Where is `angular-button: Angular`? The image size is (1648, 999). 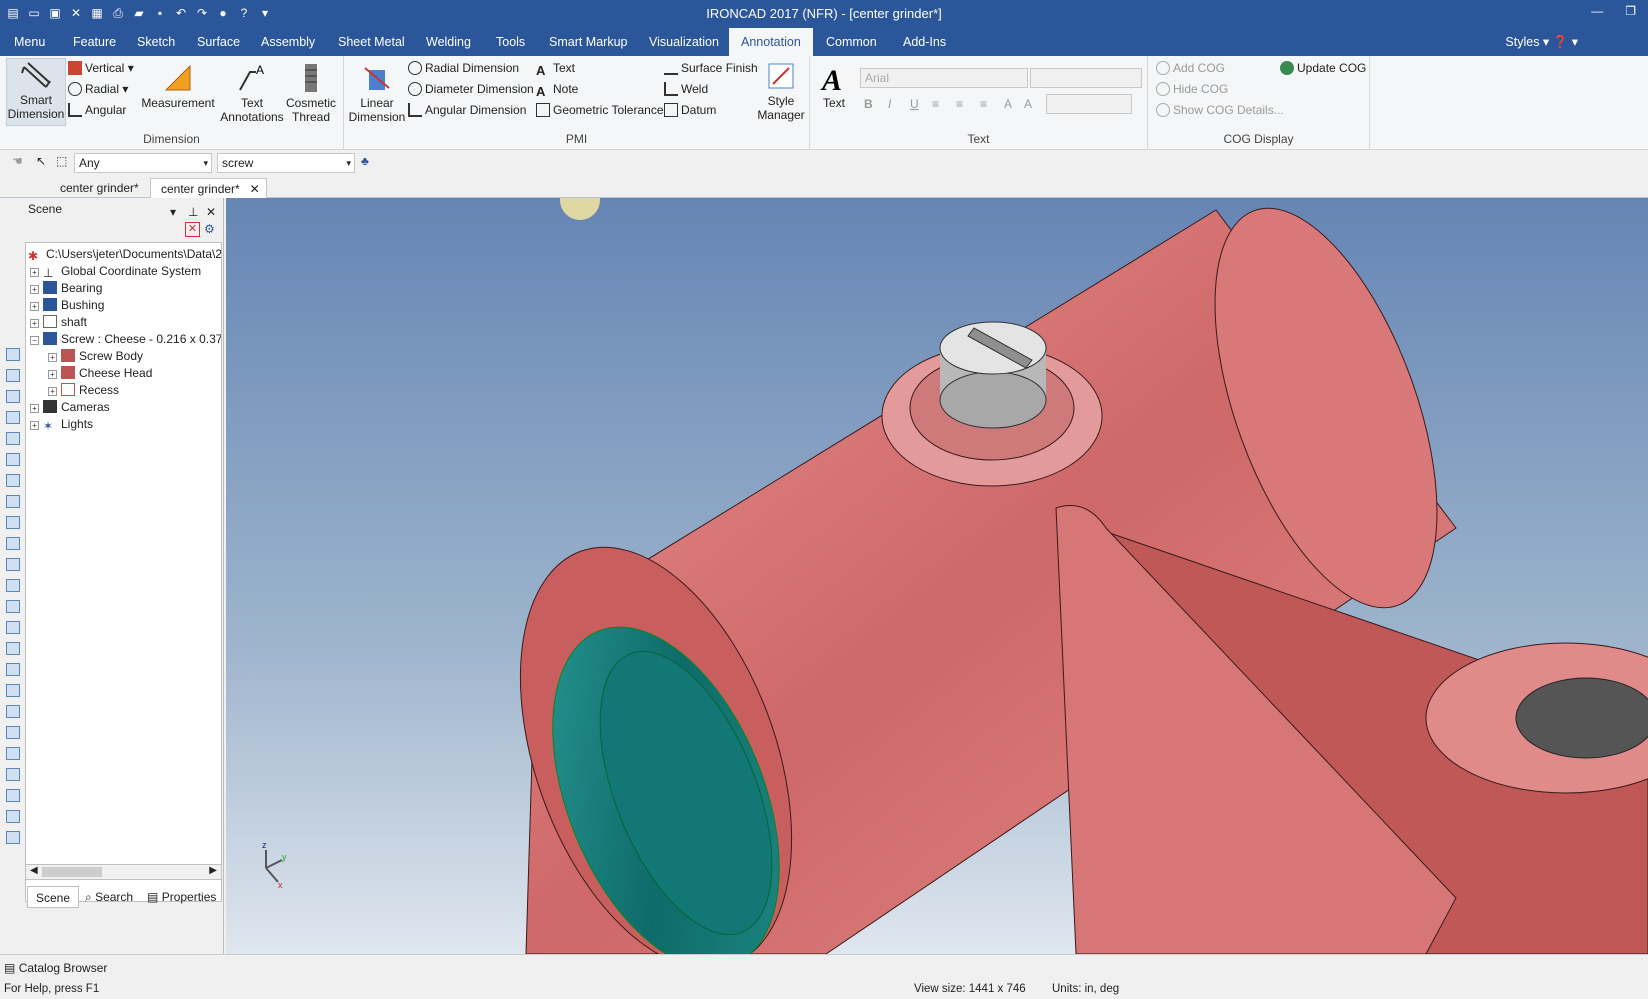 angular-button: Angular is located at coordinates (97, 110).